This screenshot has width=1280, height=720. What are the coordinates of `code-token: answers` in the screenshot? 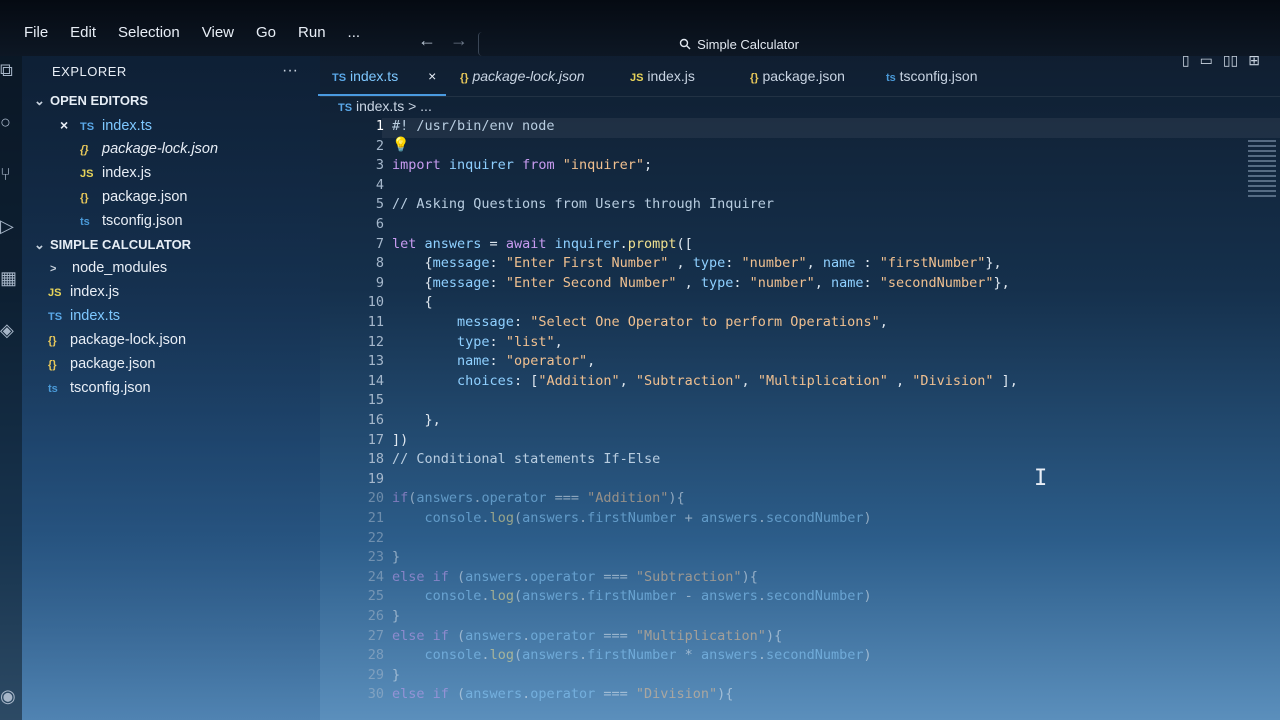 It's located at (457, 243).